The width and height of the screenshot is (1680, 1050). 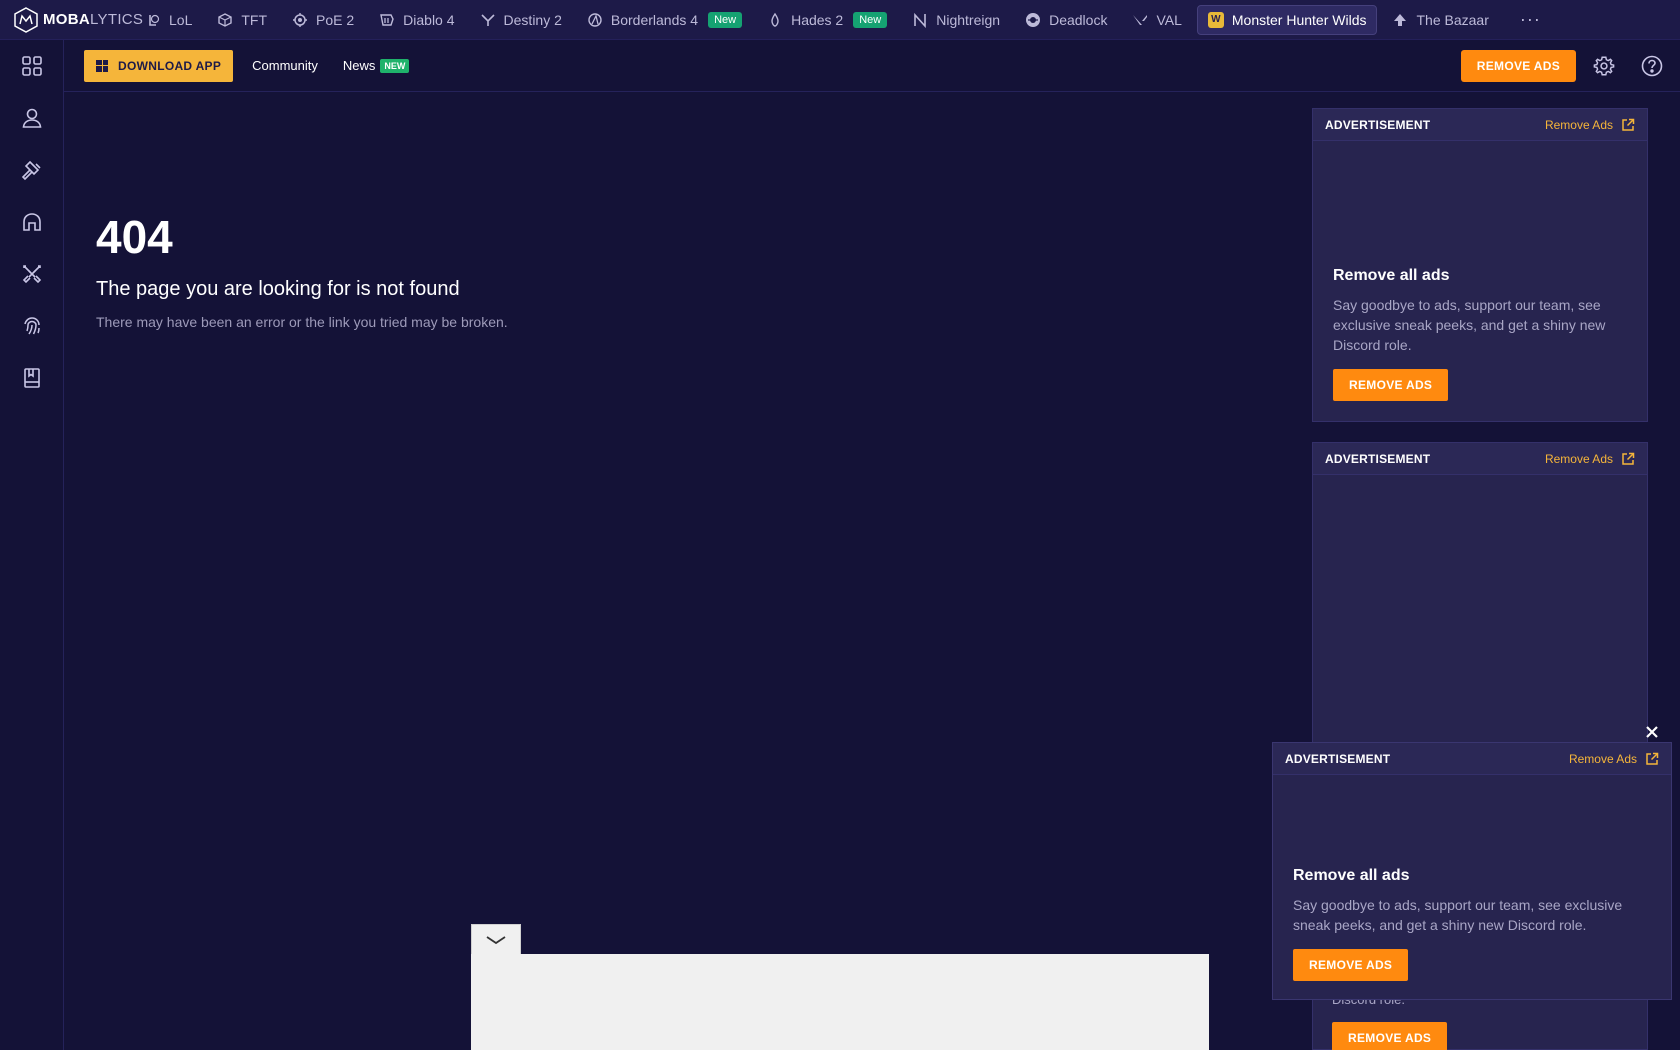 I want to click on game-label: Deadlock, so click(x=1078, y=19).